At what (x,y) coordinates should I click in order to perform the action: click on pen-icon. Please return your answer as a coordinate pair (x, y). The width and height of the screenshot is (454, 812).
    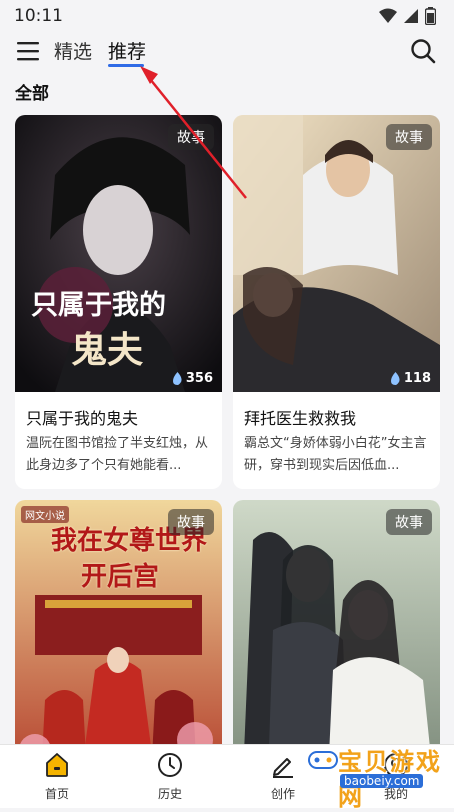
    Looking at the image, I should click on (283, 768).